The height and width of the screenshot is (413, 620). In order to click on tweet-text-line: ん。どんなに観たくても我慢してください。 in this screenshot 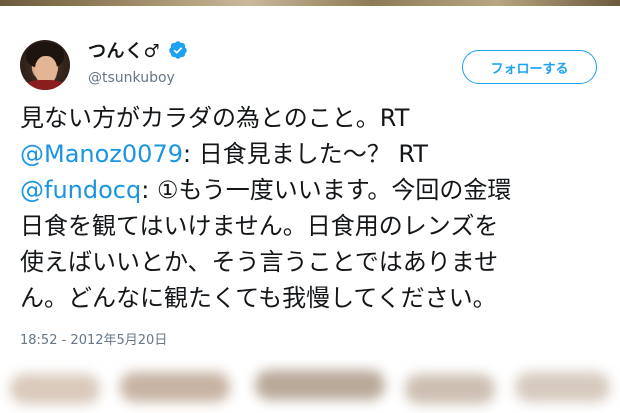, I will do `click(320, 298)`.